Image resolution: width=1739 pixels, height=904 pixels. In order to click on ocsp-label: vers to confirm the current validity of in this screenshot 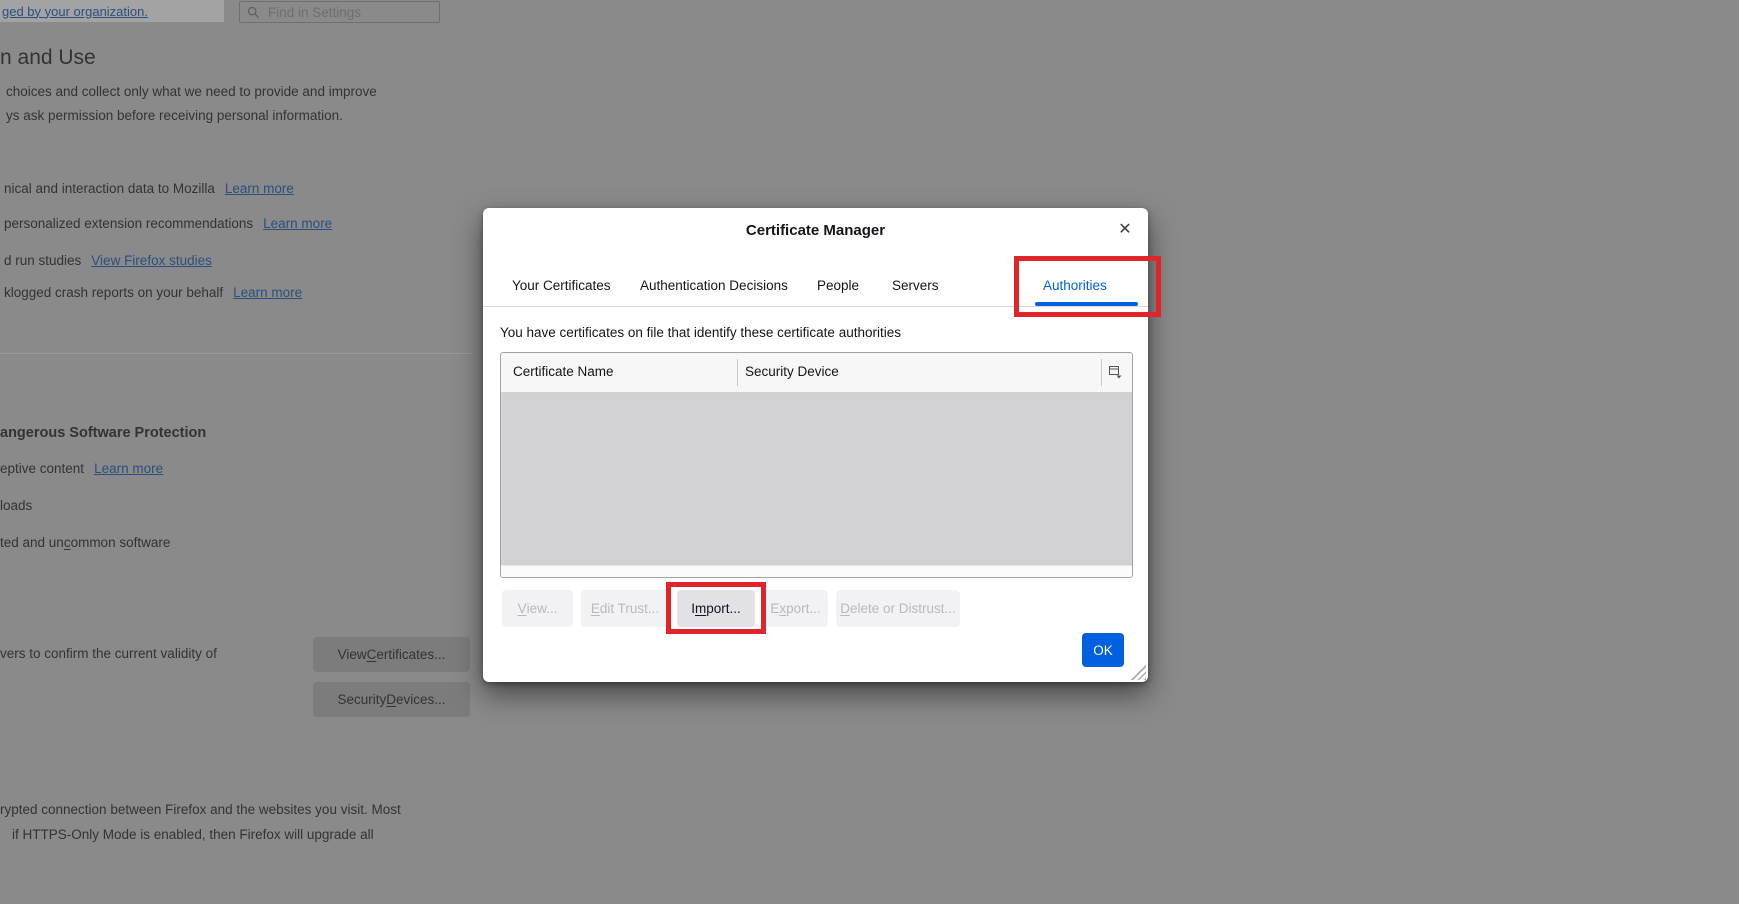, I will do `click(108, 653)`.